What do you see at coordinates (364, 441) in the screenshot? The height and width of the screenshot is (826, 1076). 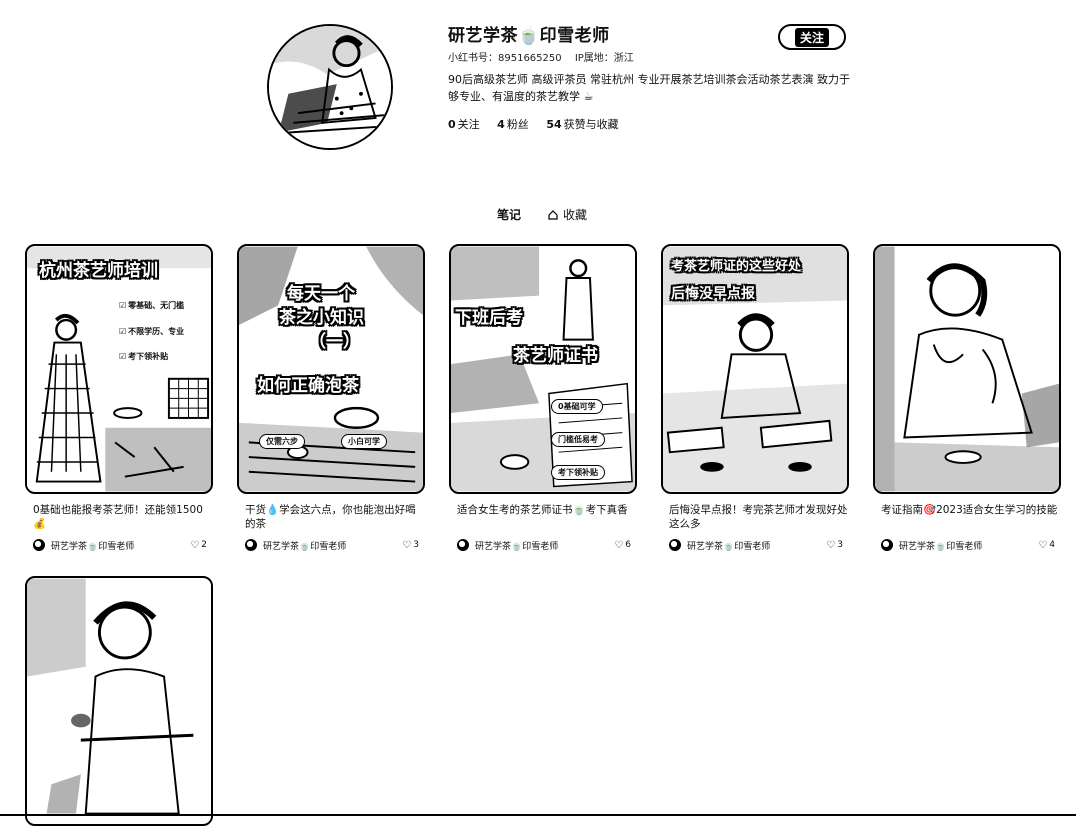 I see `cover-pill: 小白可学` at bounding box center [364, 441].